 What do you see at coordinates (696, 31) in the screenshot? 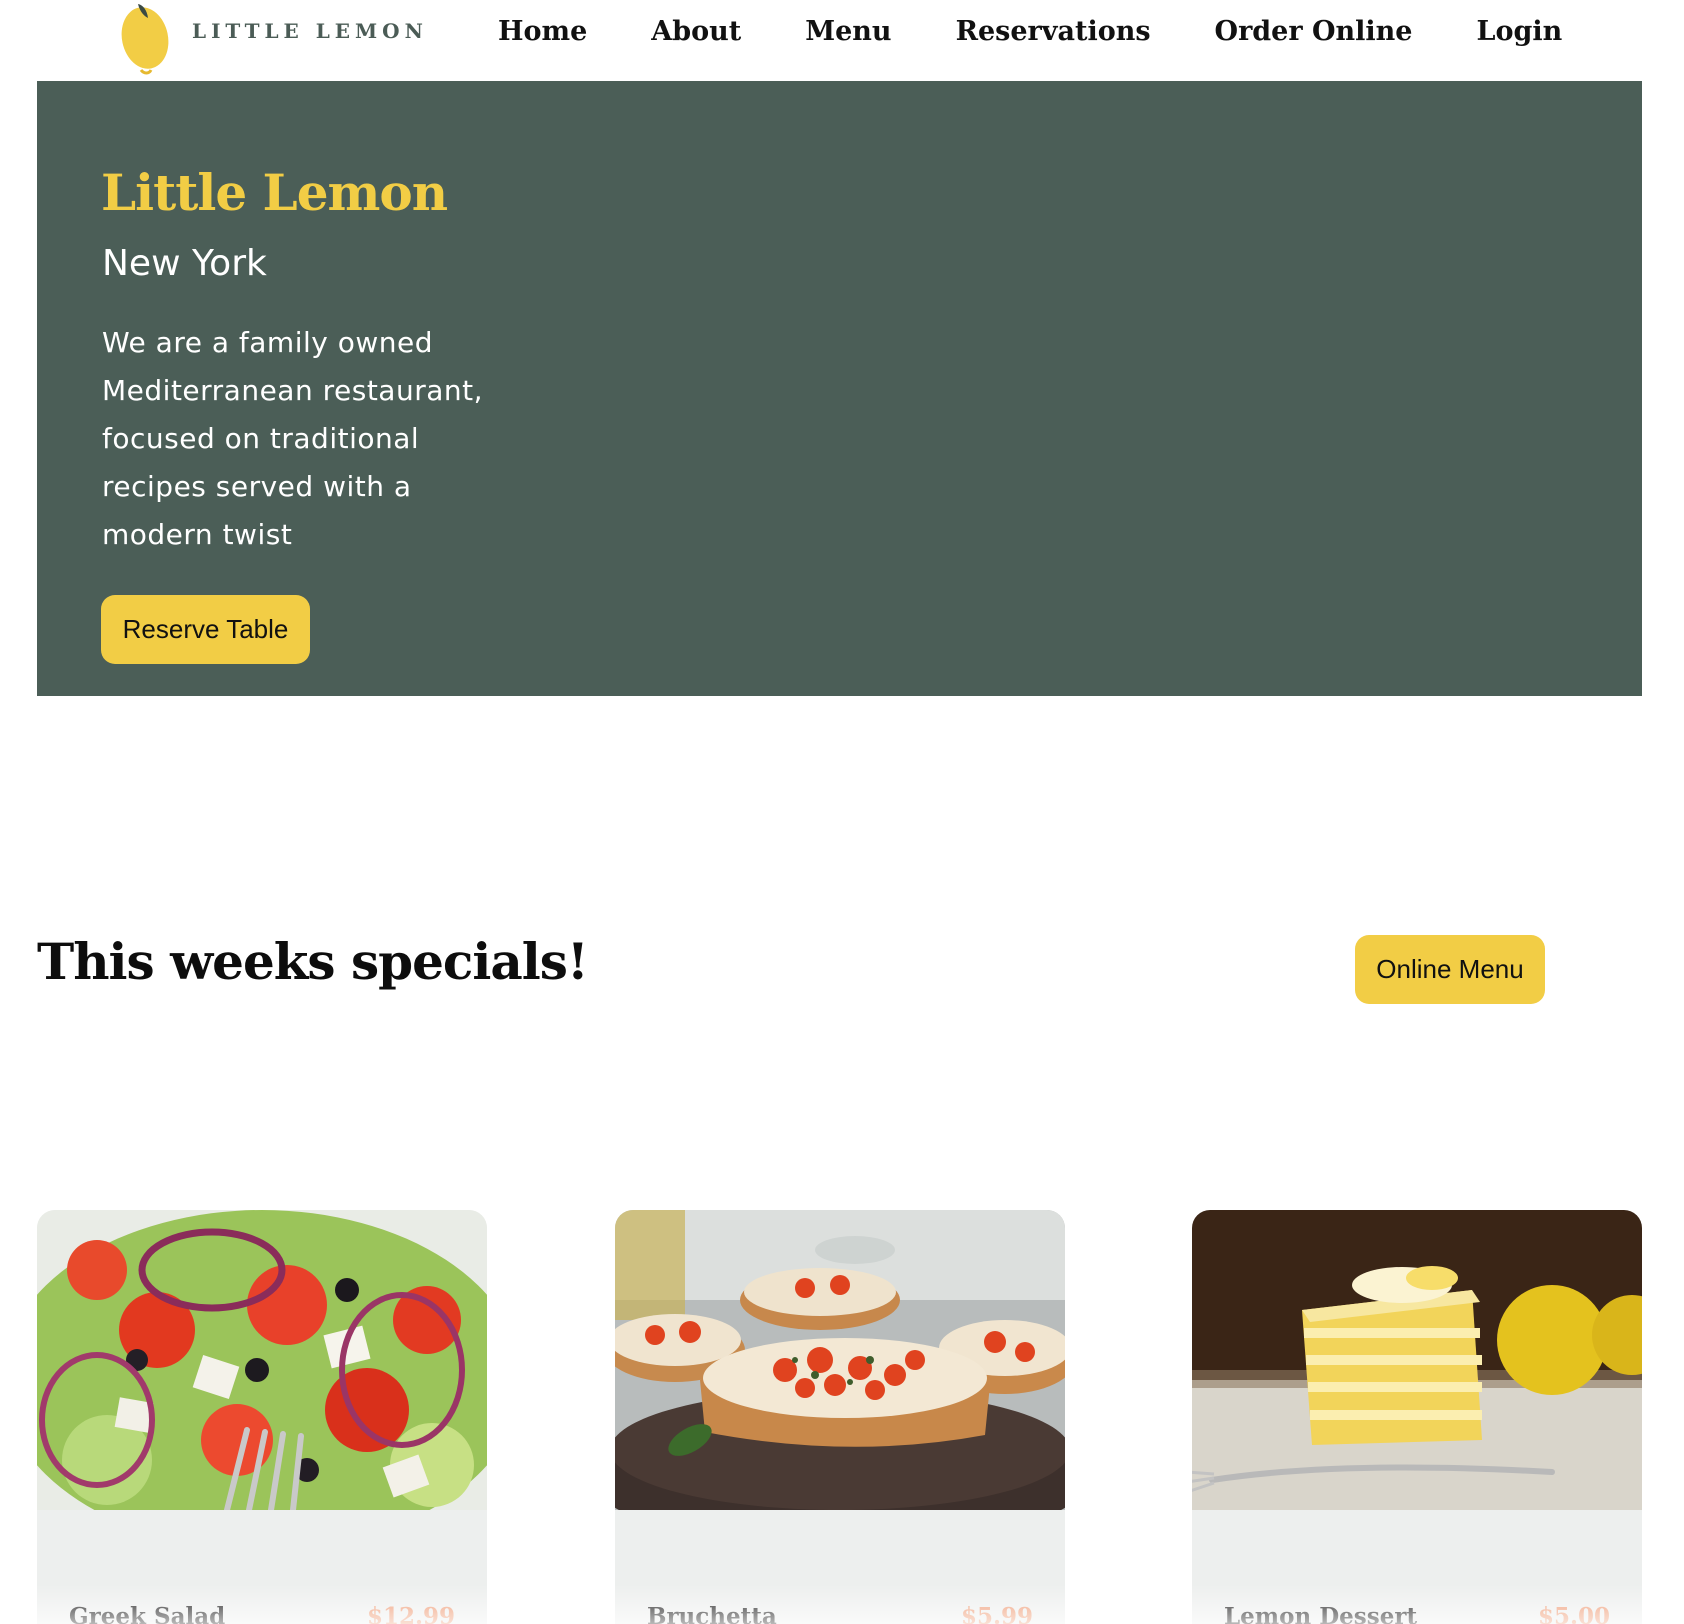
I see `nav-about: About` at bounding box center [696, 31].